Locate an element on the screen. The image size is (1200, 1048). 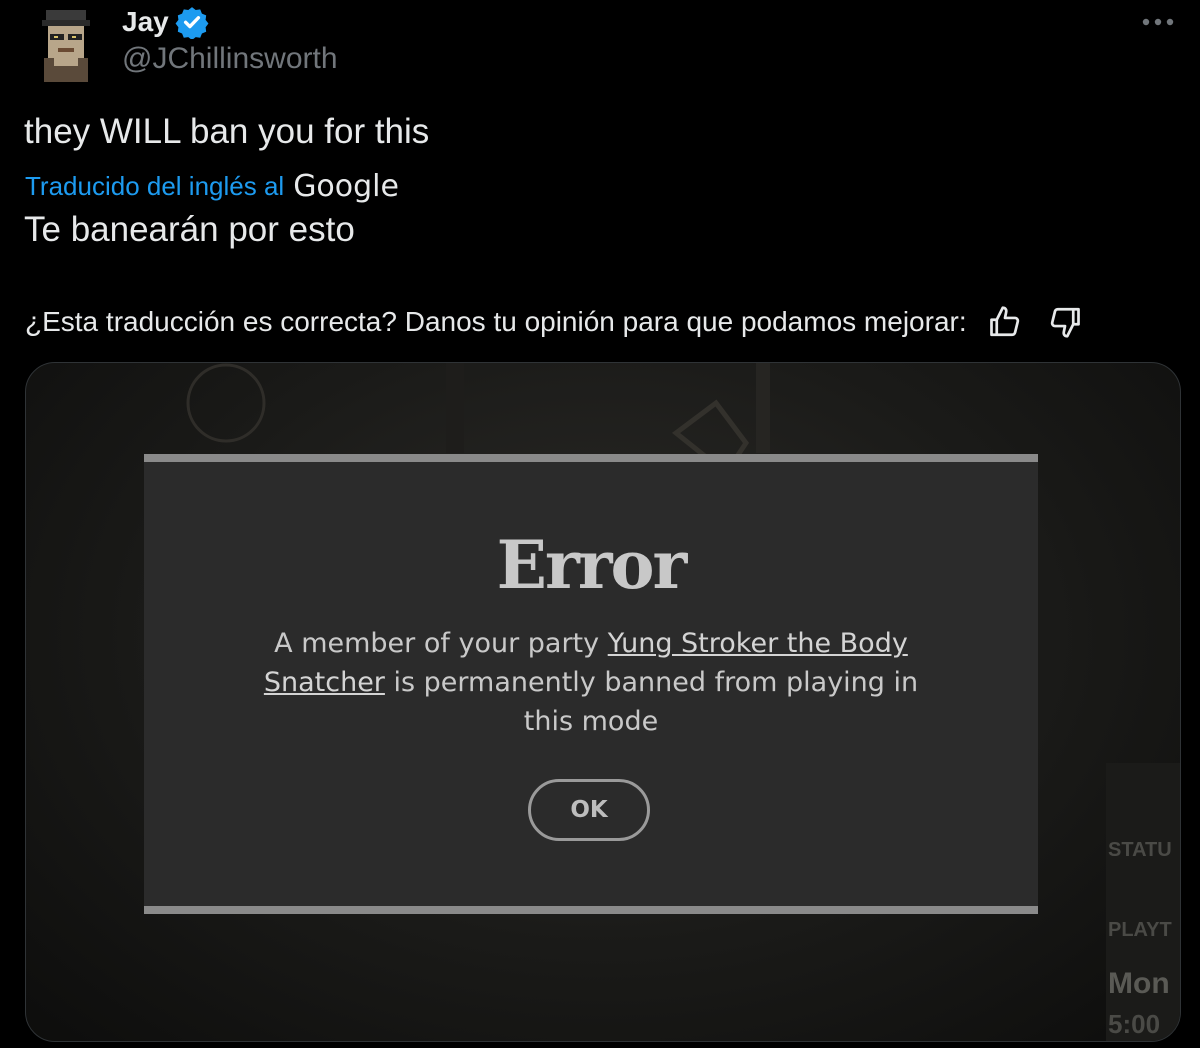
more-options-button is located at coordinates (1158, 22).